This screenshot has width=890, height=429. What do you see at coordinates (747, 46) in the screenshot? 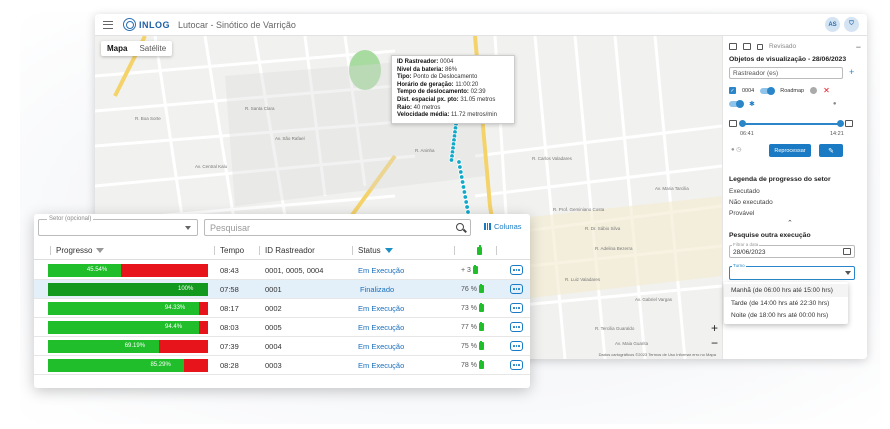
I see `print-icon` at bounding box center [747, 46].